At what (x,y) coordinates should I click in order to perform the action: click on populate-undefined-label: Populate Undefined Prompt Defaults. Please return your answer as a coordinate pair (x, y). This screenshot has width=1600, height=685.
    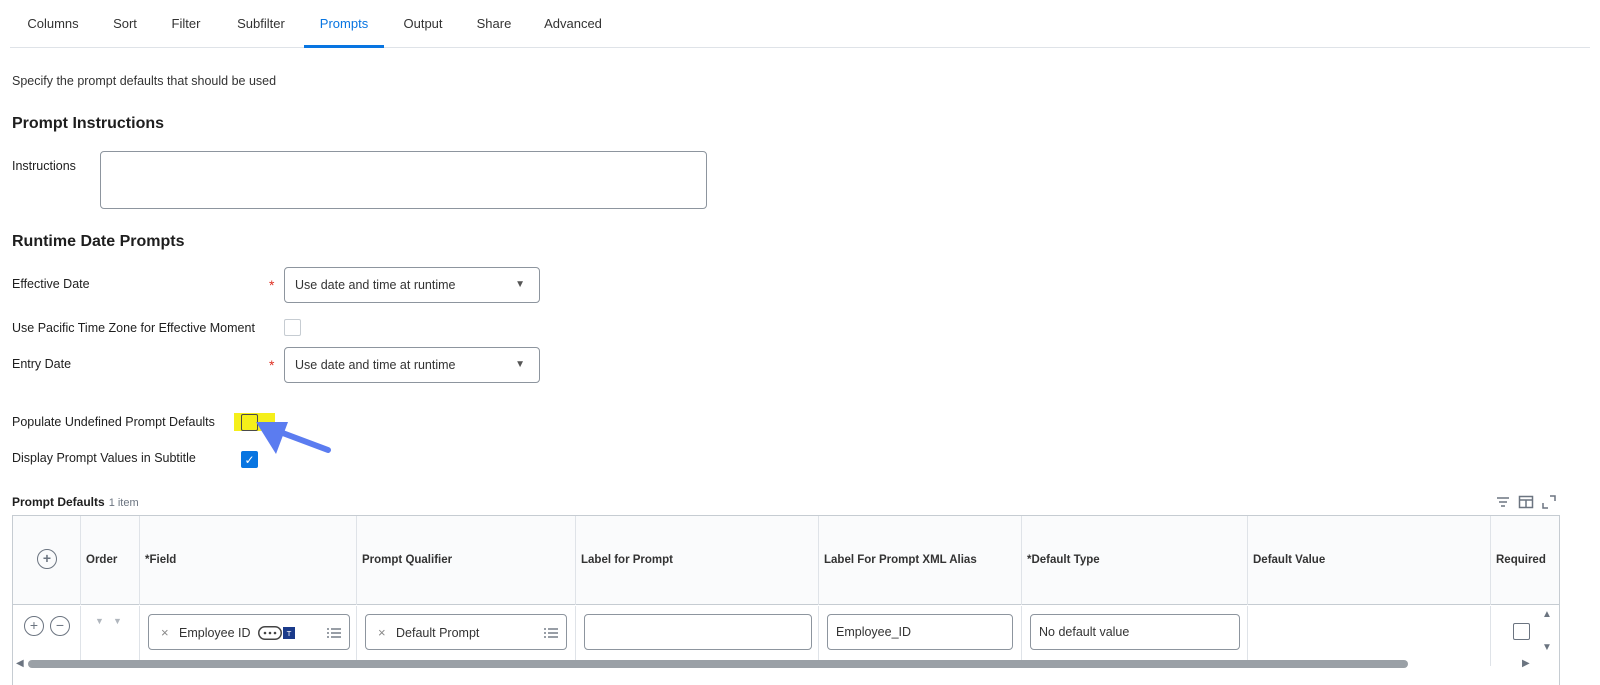
    Looking at the image, I should click on (113, 422).